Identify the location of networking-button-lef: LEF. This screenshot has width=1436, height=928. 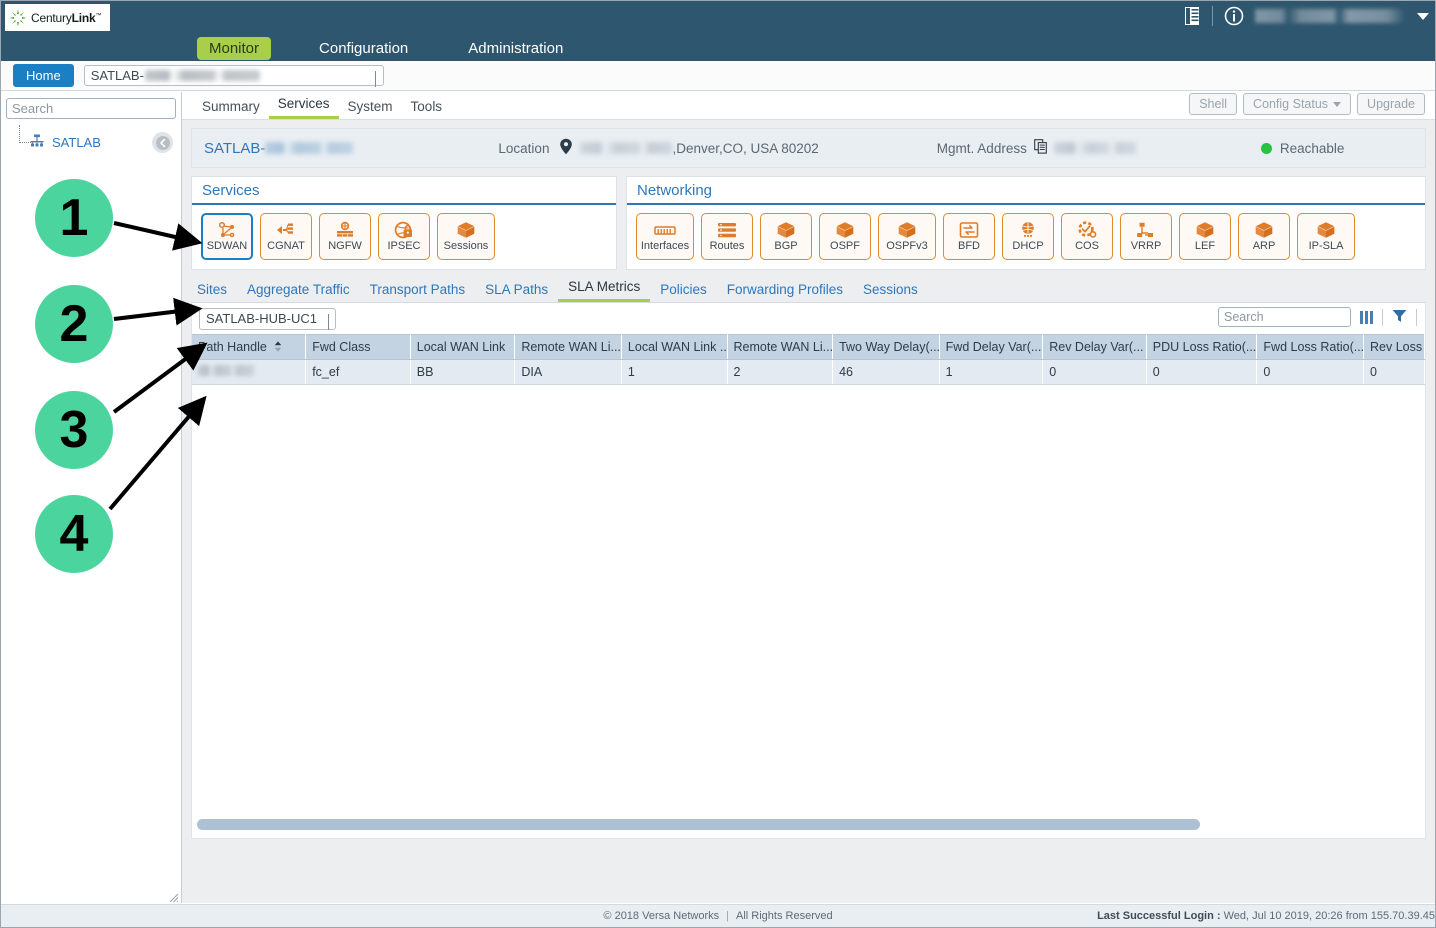
(1205, 236).